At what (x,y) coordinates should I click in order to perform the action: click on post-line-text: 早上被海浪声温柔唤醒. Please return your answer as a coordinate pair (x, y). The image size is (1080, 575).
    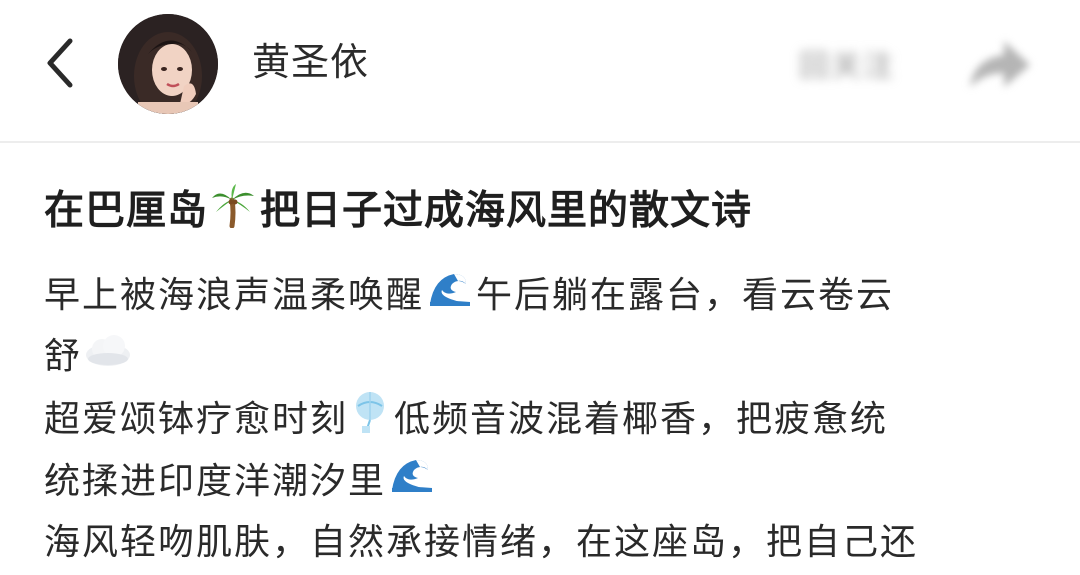
    Looking at the image, I should click on (234, 295).